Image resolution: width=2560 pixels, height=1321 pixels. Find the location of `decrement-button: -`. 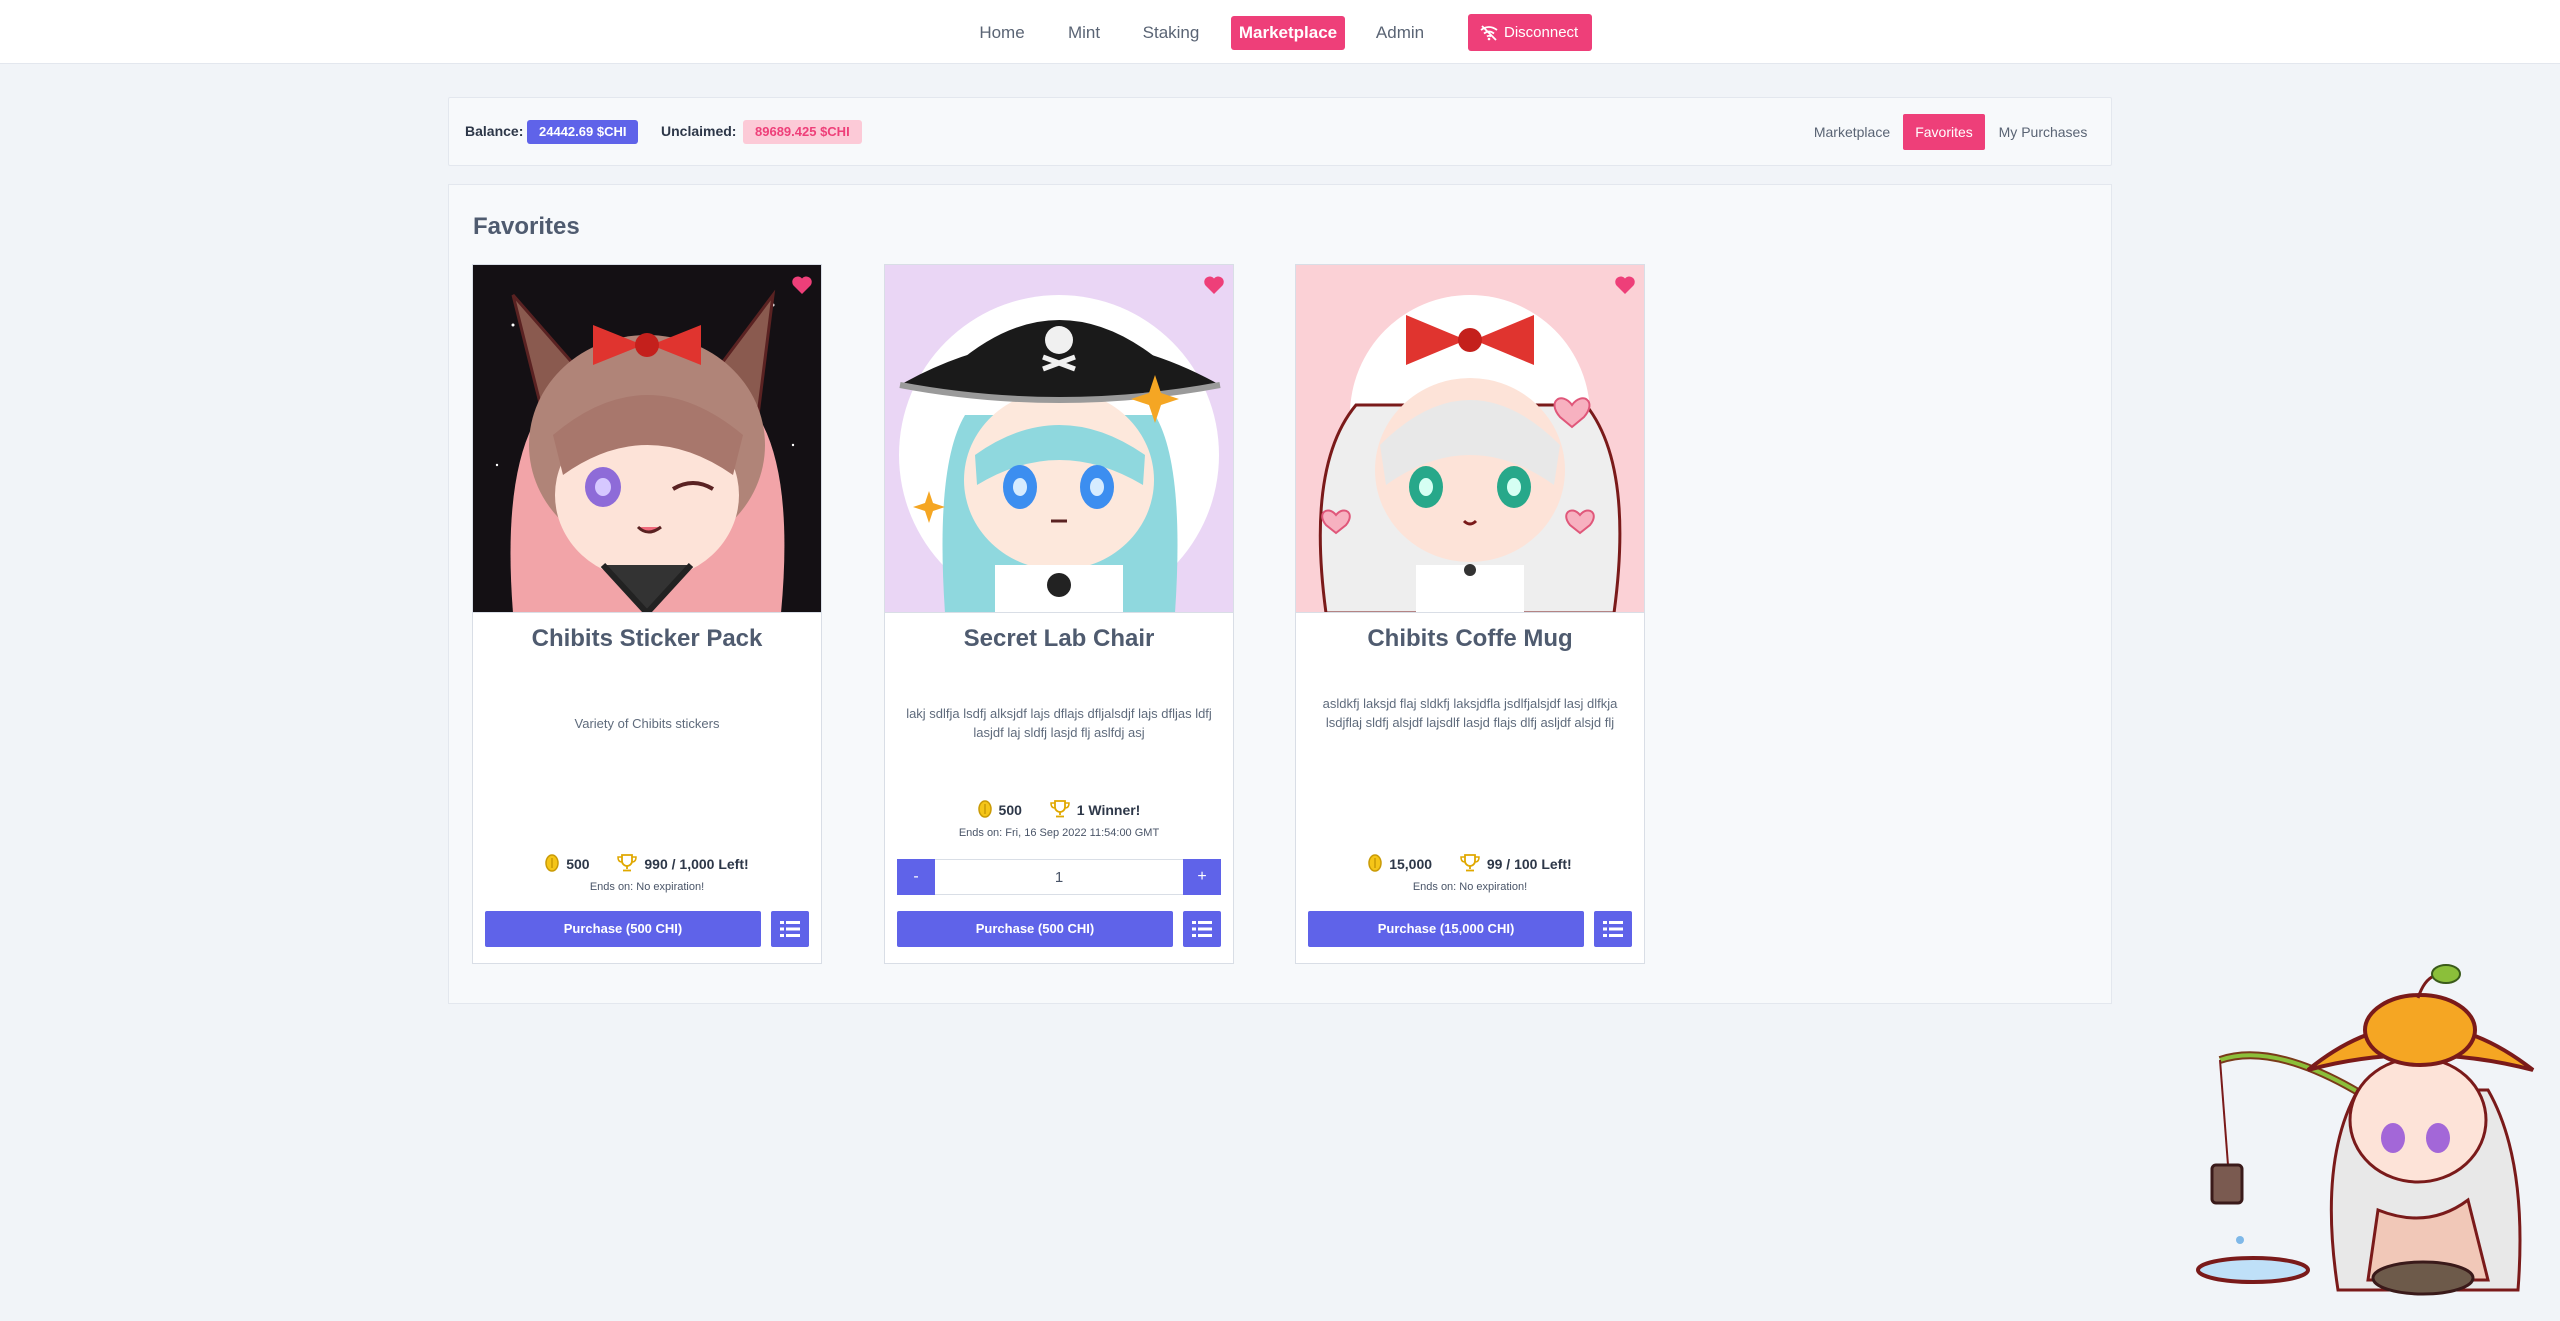

decrement-button: - is located at coordinates (916, 877).